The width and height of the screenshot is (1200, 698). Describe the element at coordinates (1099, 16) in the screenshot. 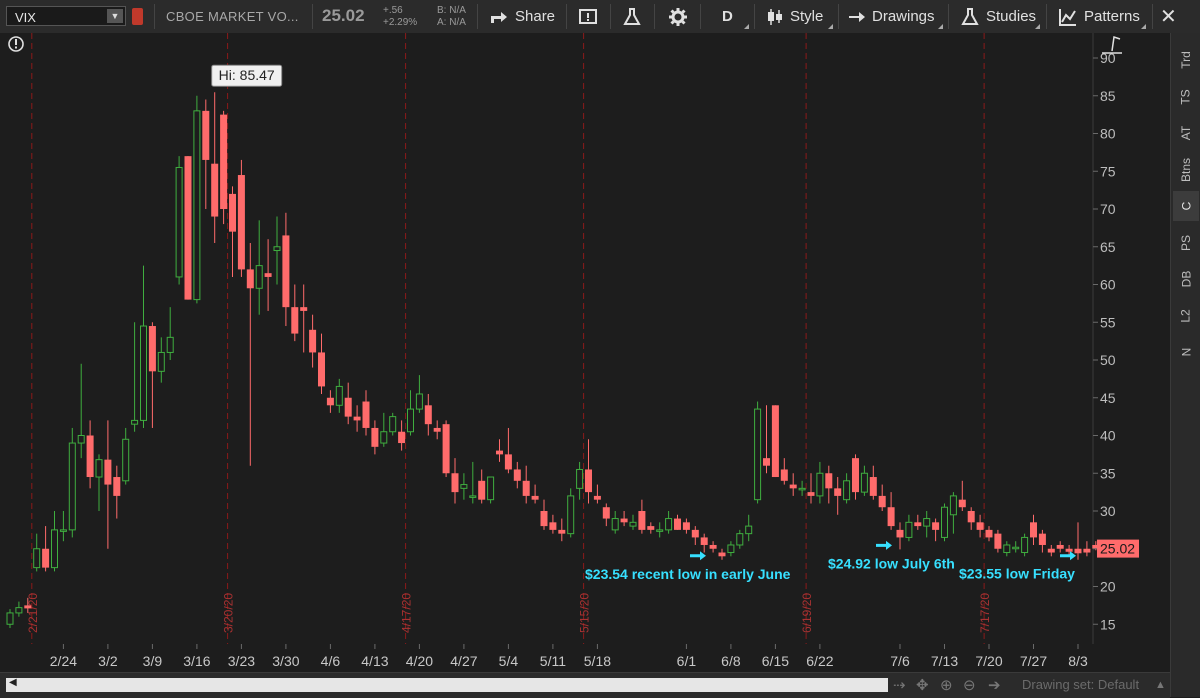

I see `patterns-button: Patterns` at that location.